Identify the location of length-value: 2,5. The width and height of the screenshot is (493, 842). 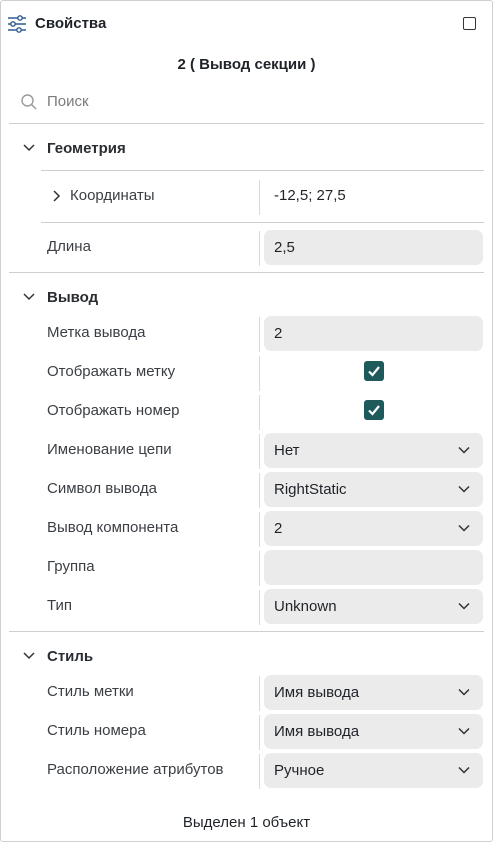
(284, 247).